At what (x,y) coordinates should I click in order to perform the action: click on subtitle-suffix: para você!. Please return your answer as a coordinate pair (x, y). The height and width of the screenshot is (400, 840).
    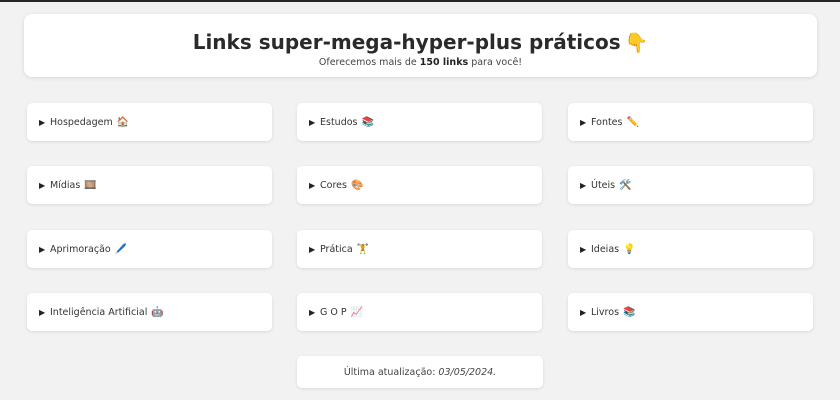
    Looking at the image, I should click on (495, 62).